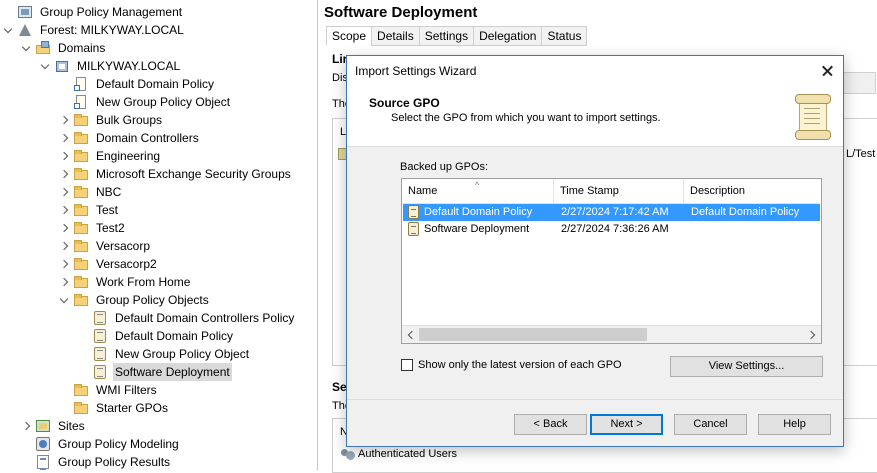  I want to click on tree-item: Work From Home, so click(125, 282).